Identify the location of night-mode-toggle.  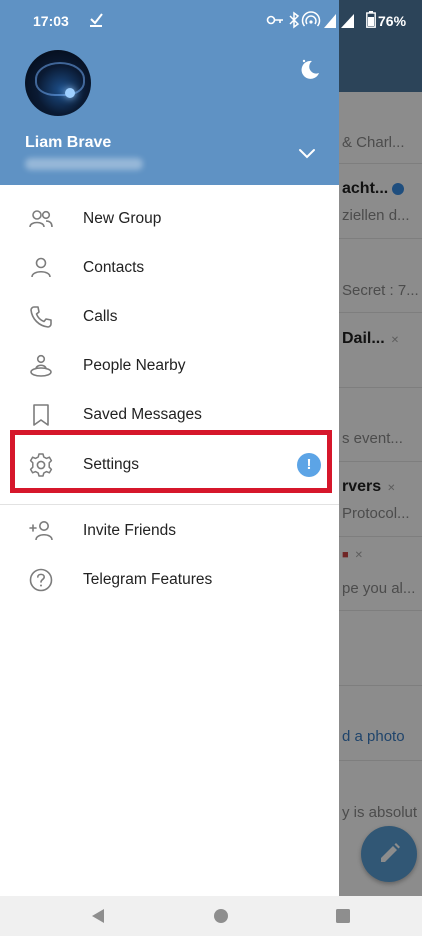
(309, 69).